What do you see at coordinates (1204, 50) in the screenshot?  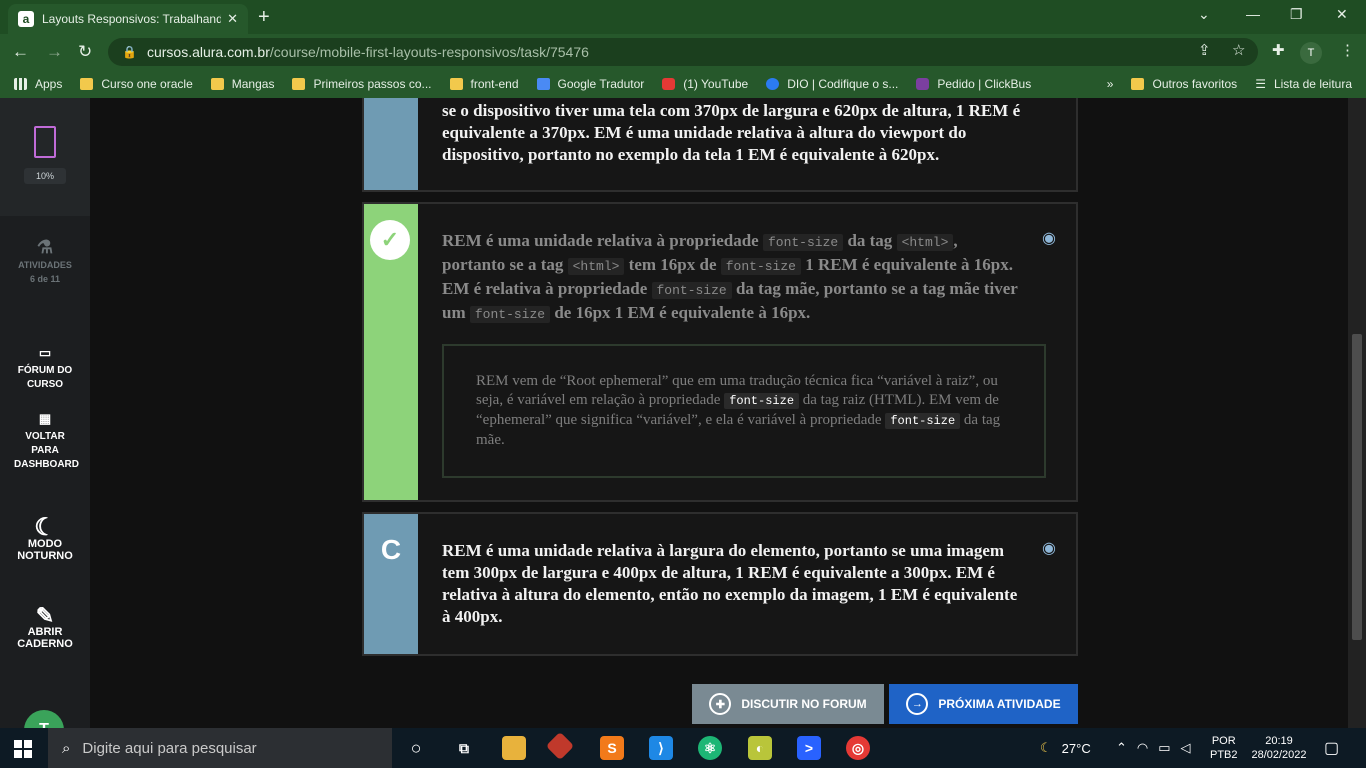 I see `share-icon: ⇪` at bounding box center [1204, 50].